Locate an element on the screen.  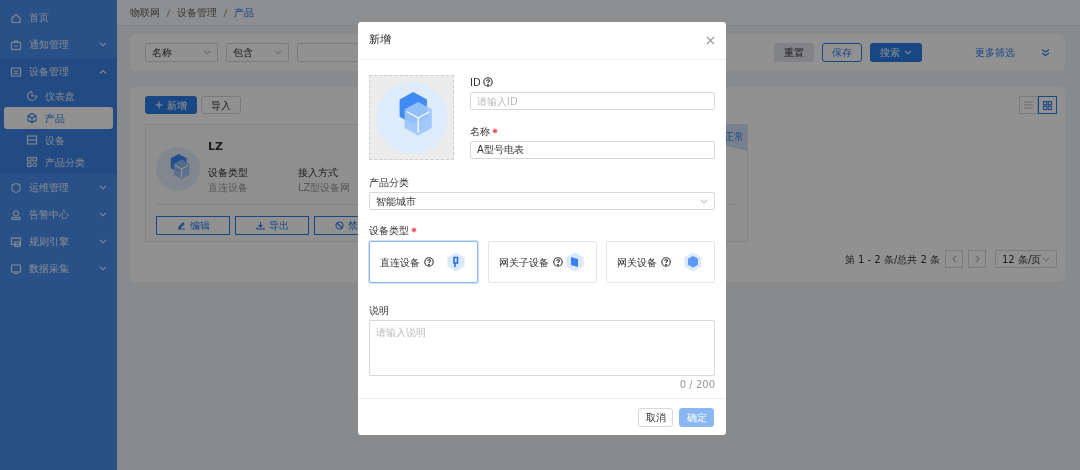
sidebar-item: 设备管理 is located at coordinates (58, 71).